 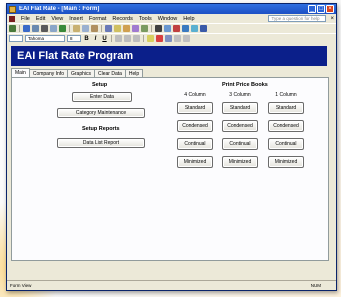 What do you see at coordinates (297, 18) in the screenshot?
I see `help-question-input: Type a question for help` at bounding box center [297, 18].